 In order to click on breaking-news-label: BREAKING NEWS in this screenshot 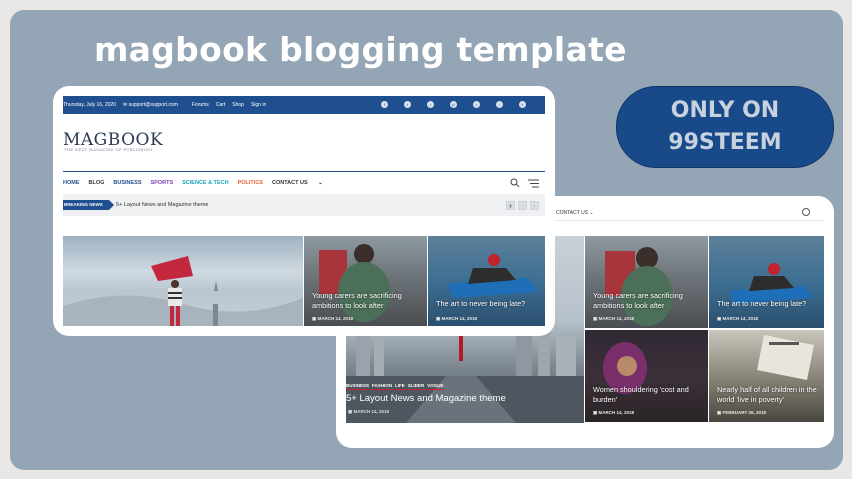, I will do `click(88, 205)`.